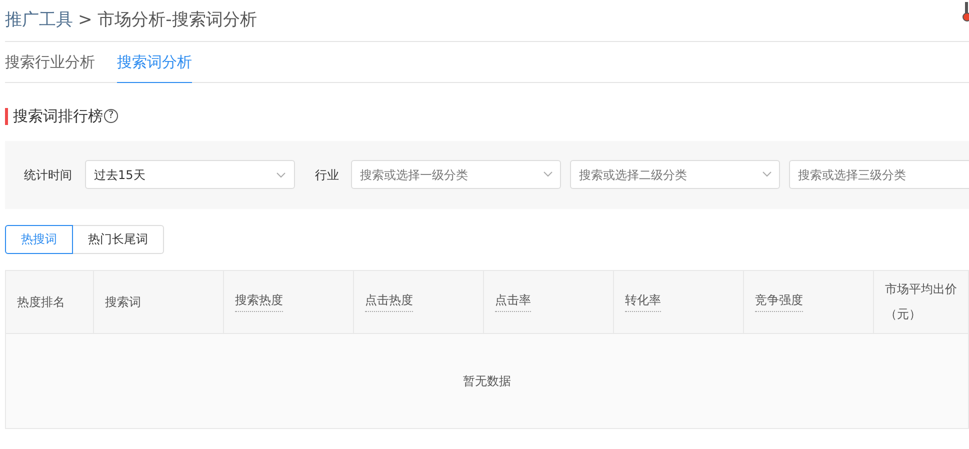 Image resolution: width=969 pixels, height=449 pixels. What do you see at coordinates (118, 239) in the screenshot?
I see `toggle-button: 热门长尾词` at bounding box center [118, 239].